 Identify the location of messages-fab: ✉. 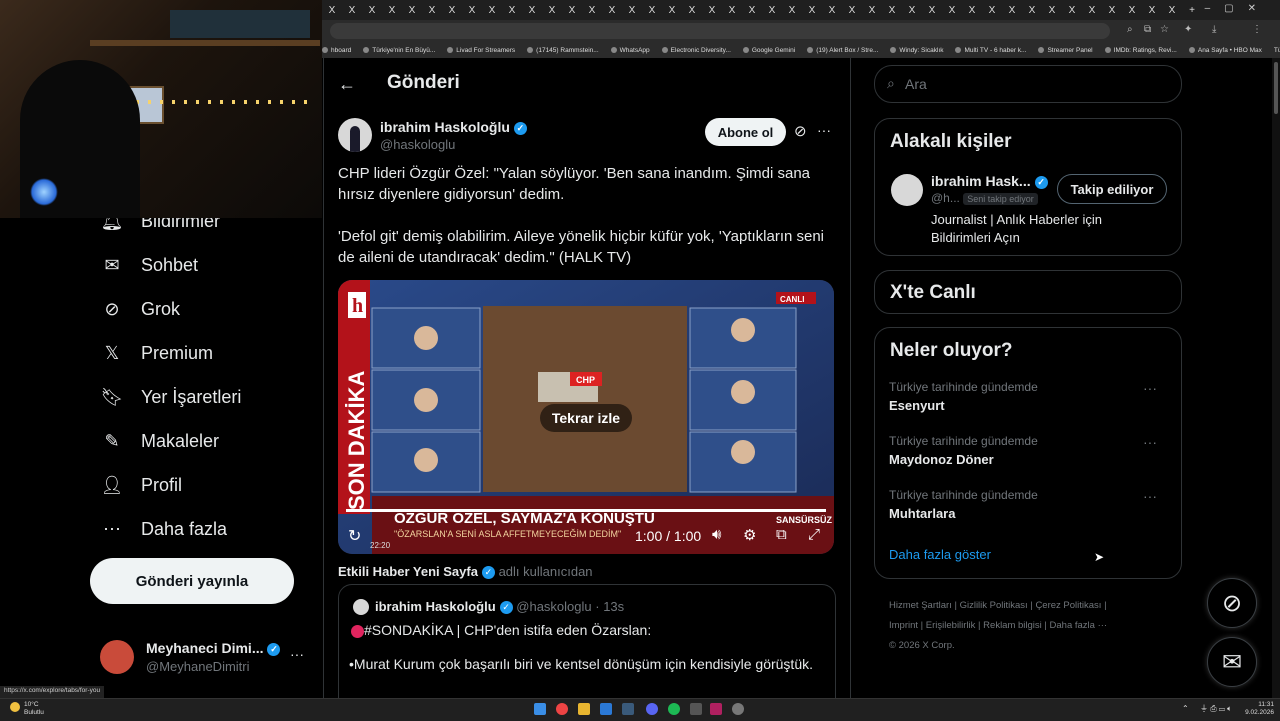
(1232, 662).